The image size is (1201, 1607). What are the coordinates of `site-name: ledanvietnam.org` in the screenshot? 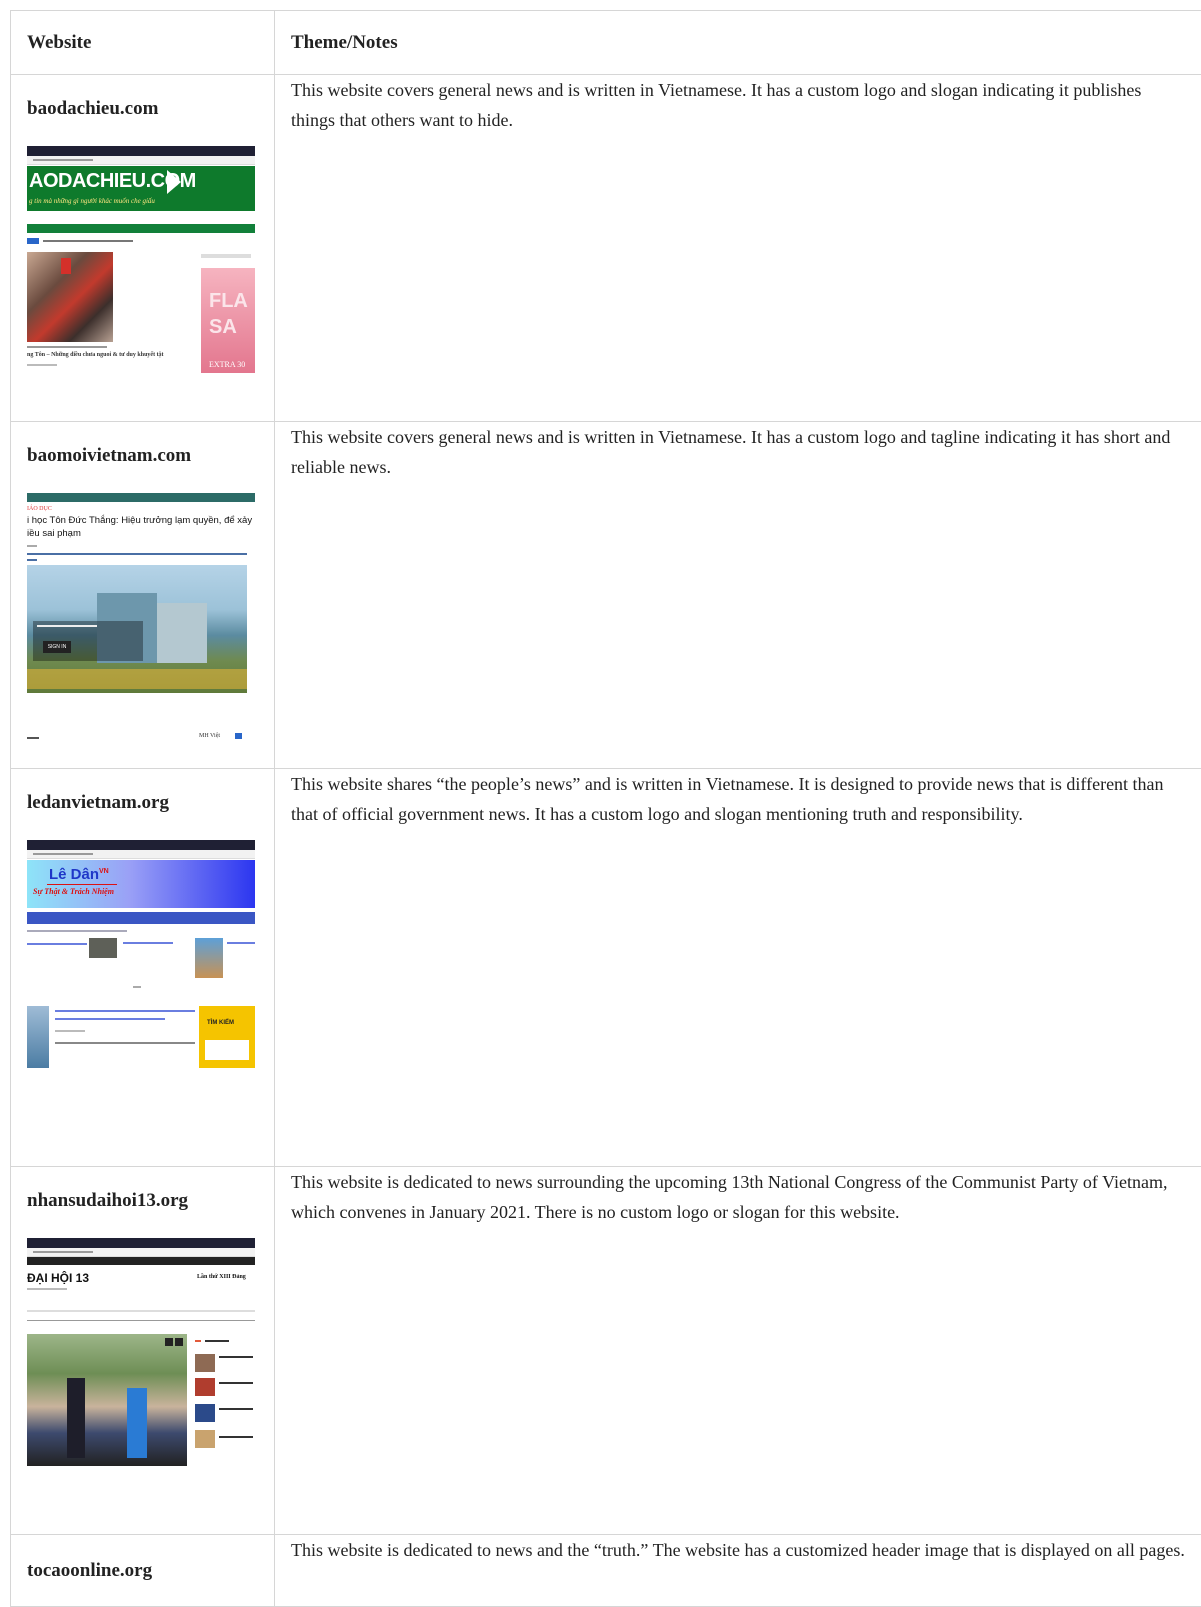 It's located at (142, 803).